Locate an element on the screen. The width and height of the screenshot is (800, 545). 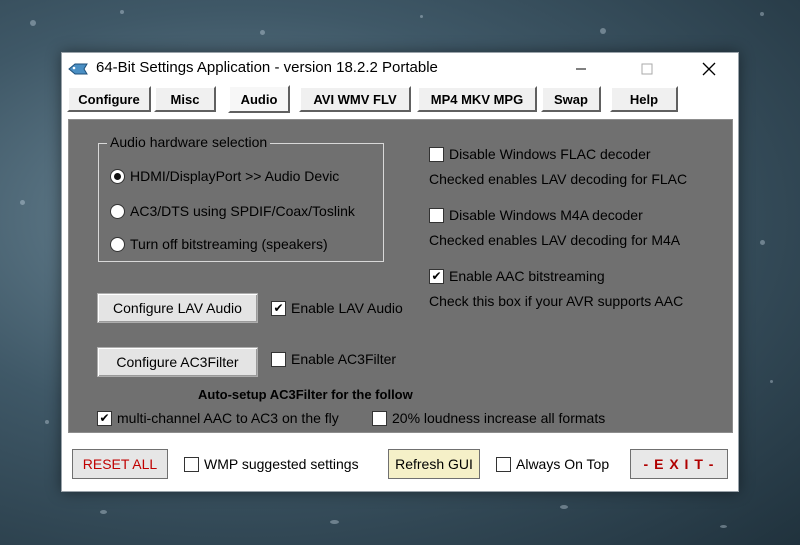
wmp-checkbox is located at coordinates (191, 464).